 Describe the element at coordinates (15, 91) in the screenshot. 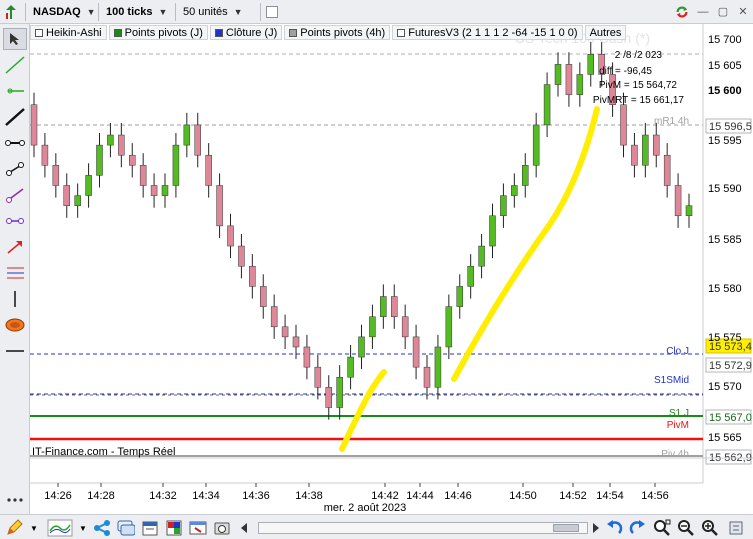

I see `horizontal-line-icon` at that location.